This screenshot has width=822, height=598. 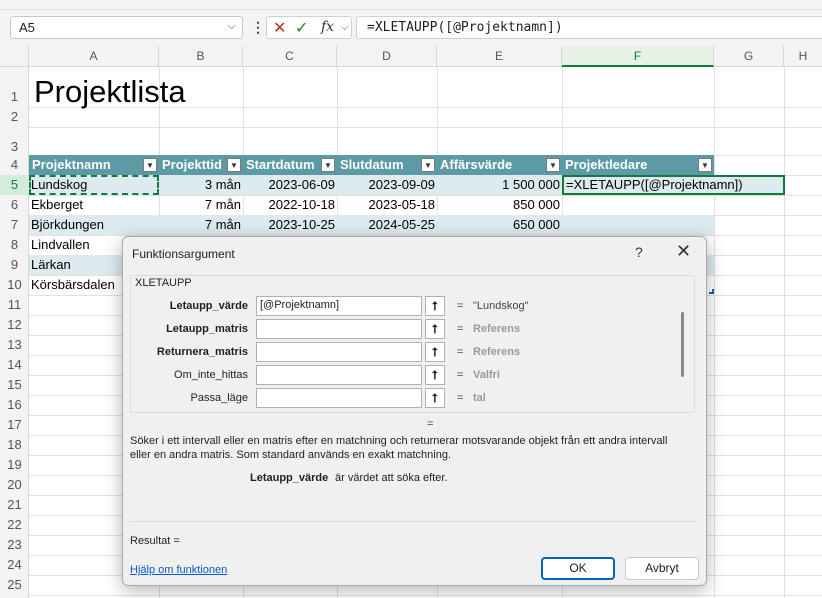 What do you see at coordinates (178, 570) in the screenshot?
I see `help-link: Hjälp om funktionen` at bounding box center [178, 570].